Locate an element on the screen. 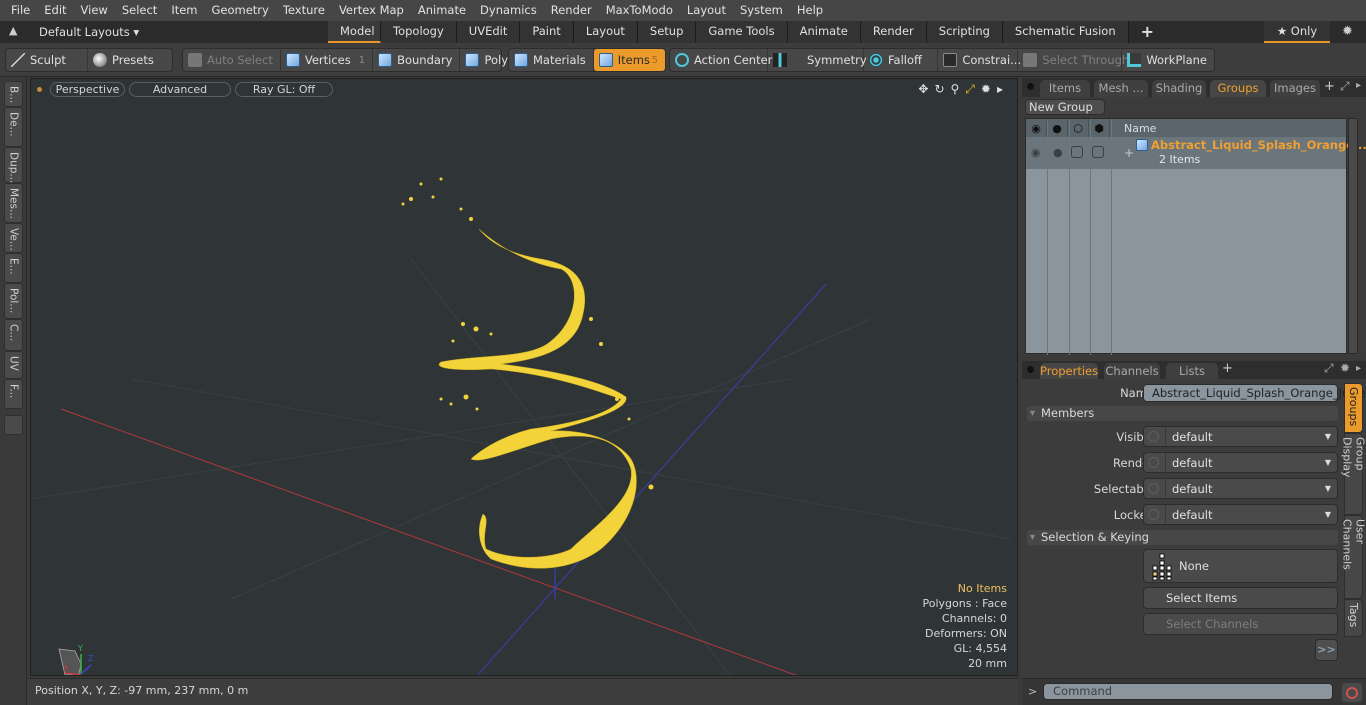 The image size is (1366, 705). only-favorites-toggle: ★ Only is located at coordinates (1297, 32).